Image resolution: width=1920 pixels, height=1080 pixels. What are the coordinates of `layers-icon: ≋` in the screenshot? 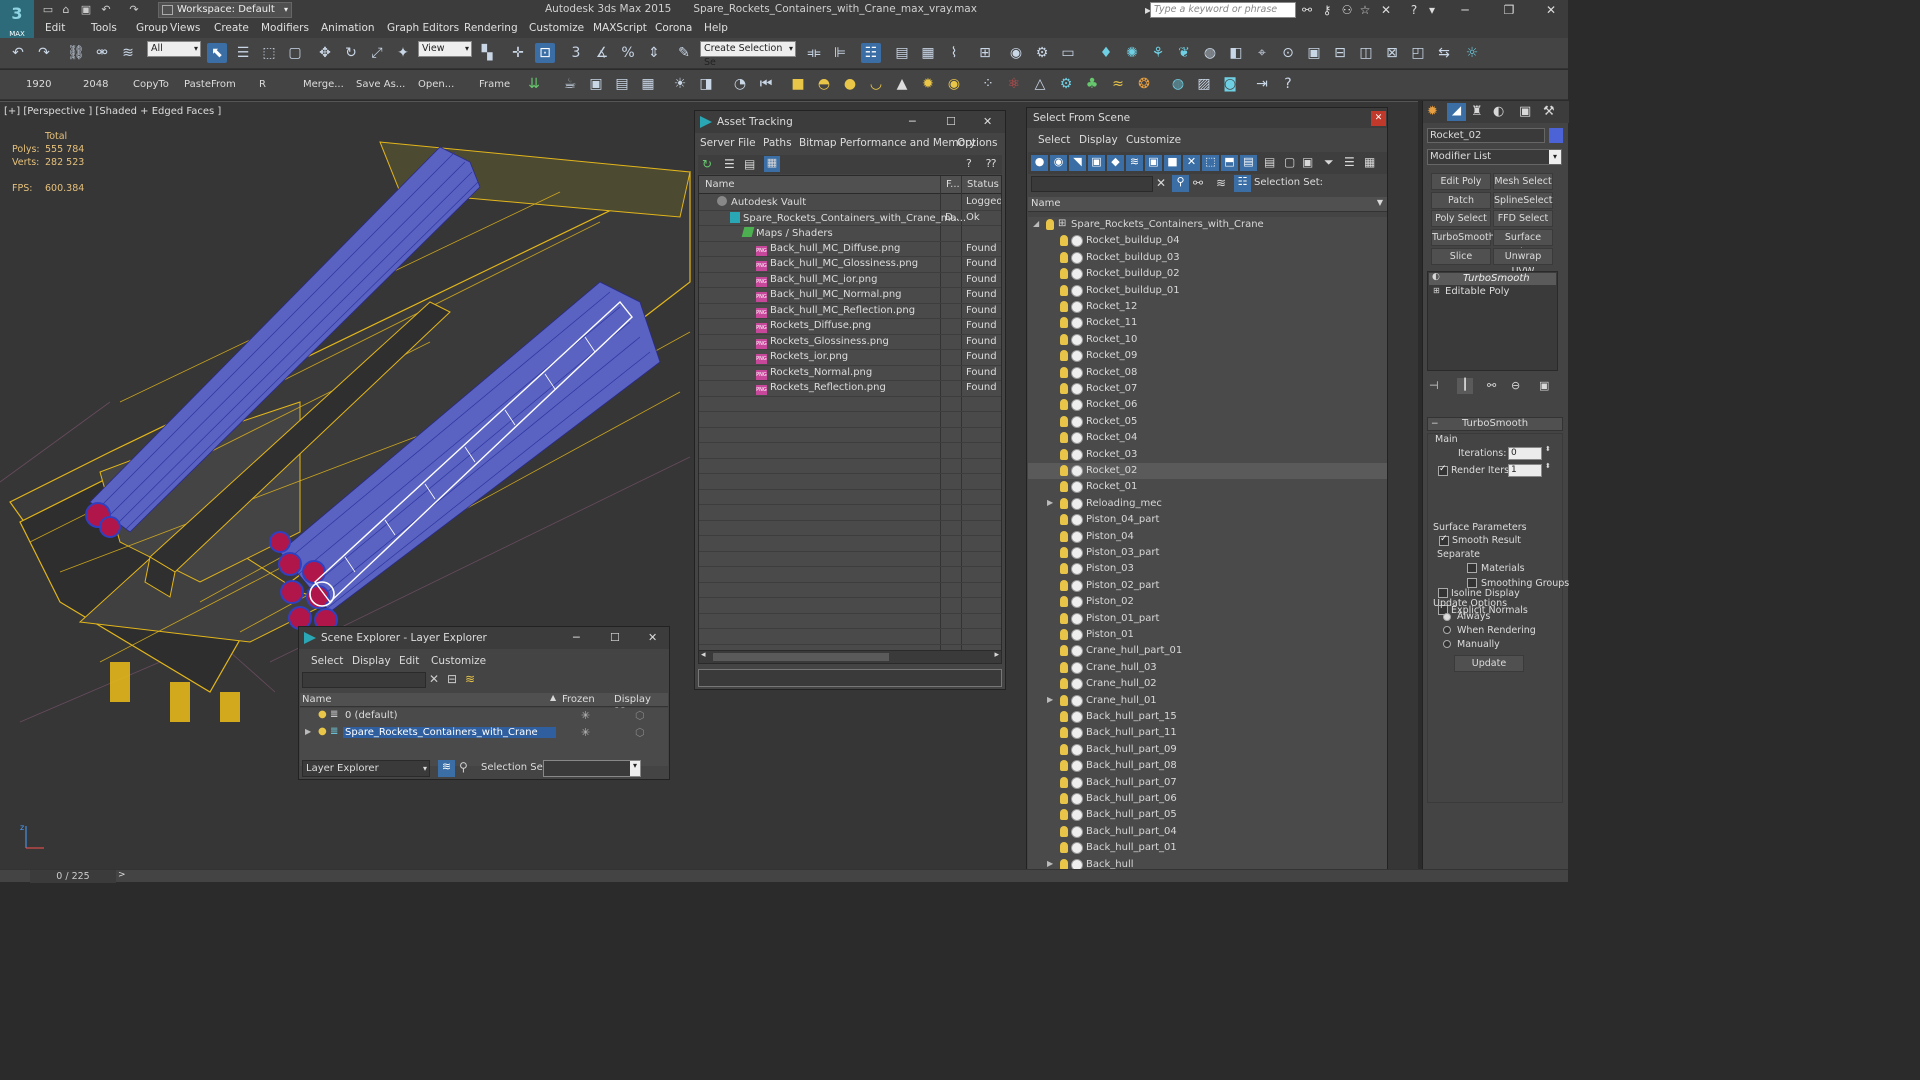 It's located at (470, 679).